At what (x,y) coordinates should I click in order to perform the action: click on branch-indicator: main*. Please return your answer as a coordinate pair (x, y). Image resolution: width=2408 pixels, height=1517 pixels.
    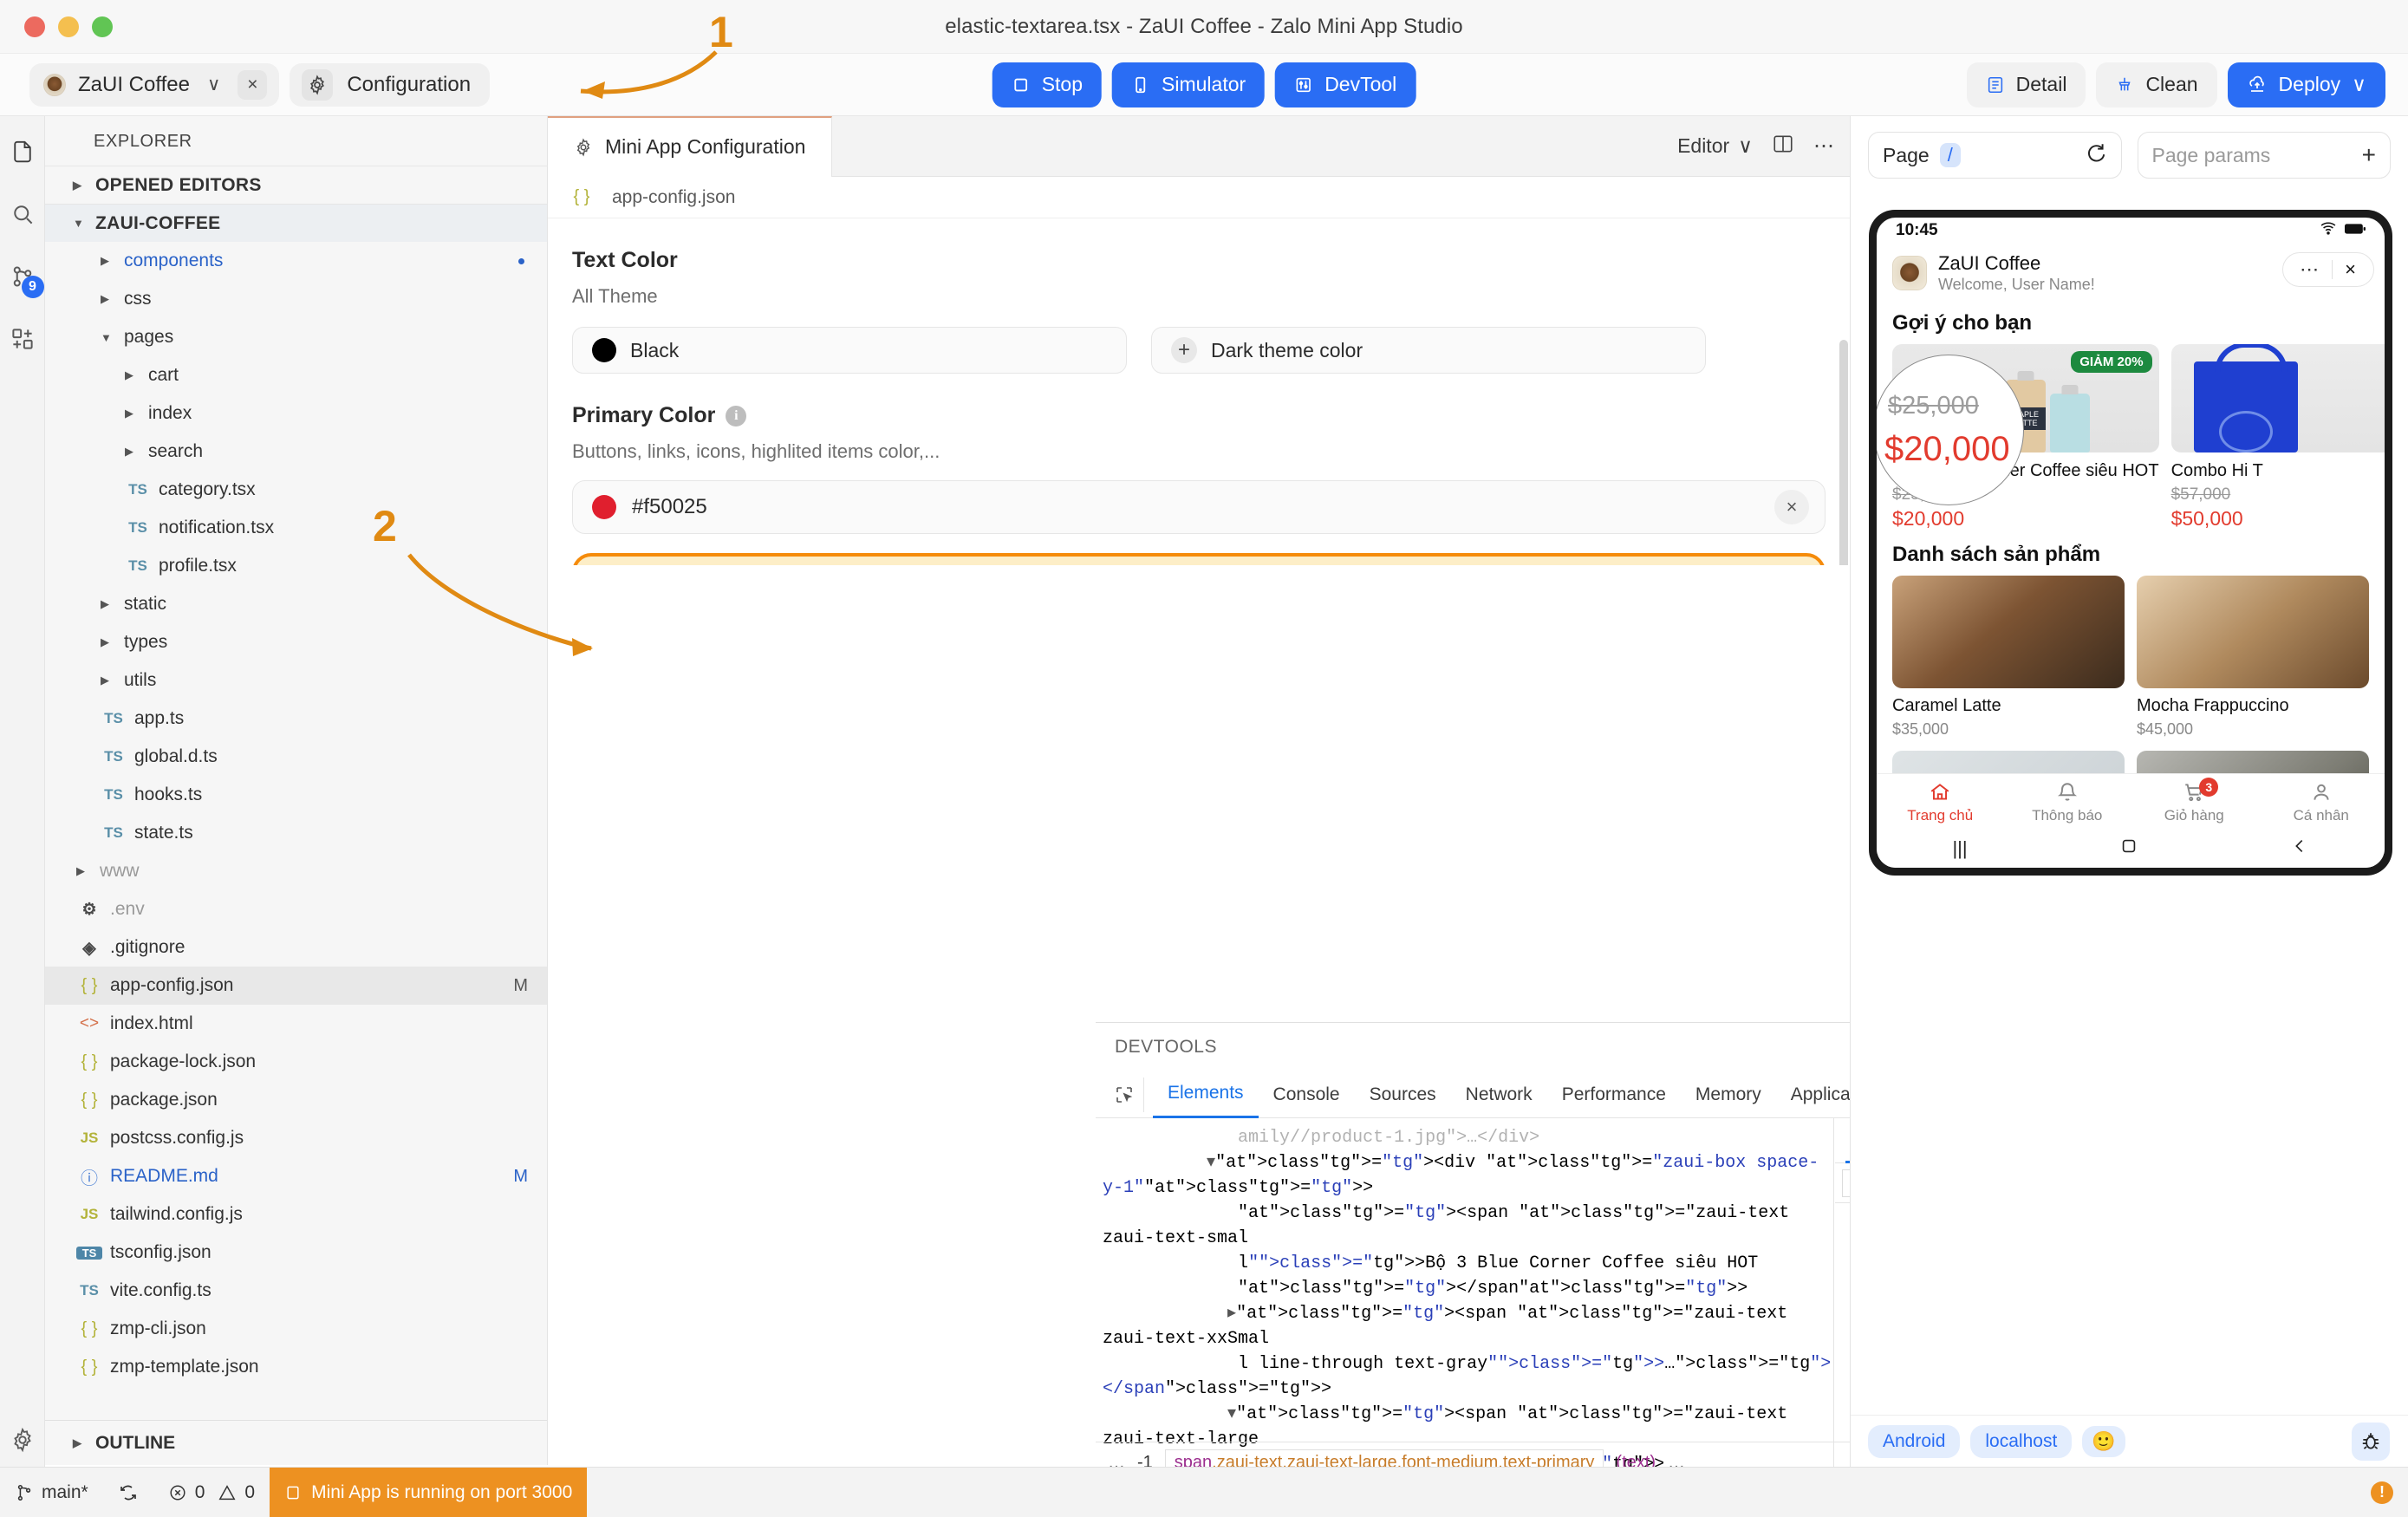
    Looking at the image, I should click on (51, 1493).